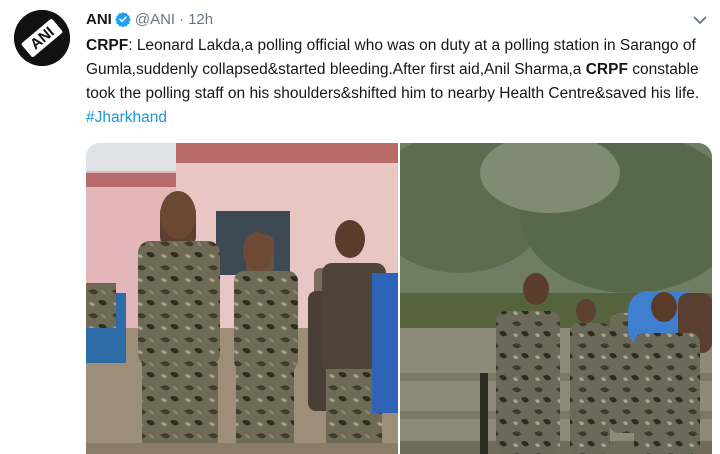  Describe the element at coordinates (42, 38) in the screenshot. I see `avatar: ANI` at that location.